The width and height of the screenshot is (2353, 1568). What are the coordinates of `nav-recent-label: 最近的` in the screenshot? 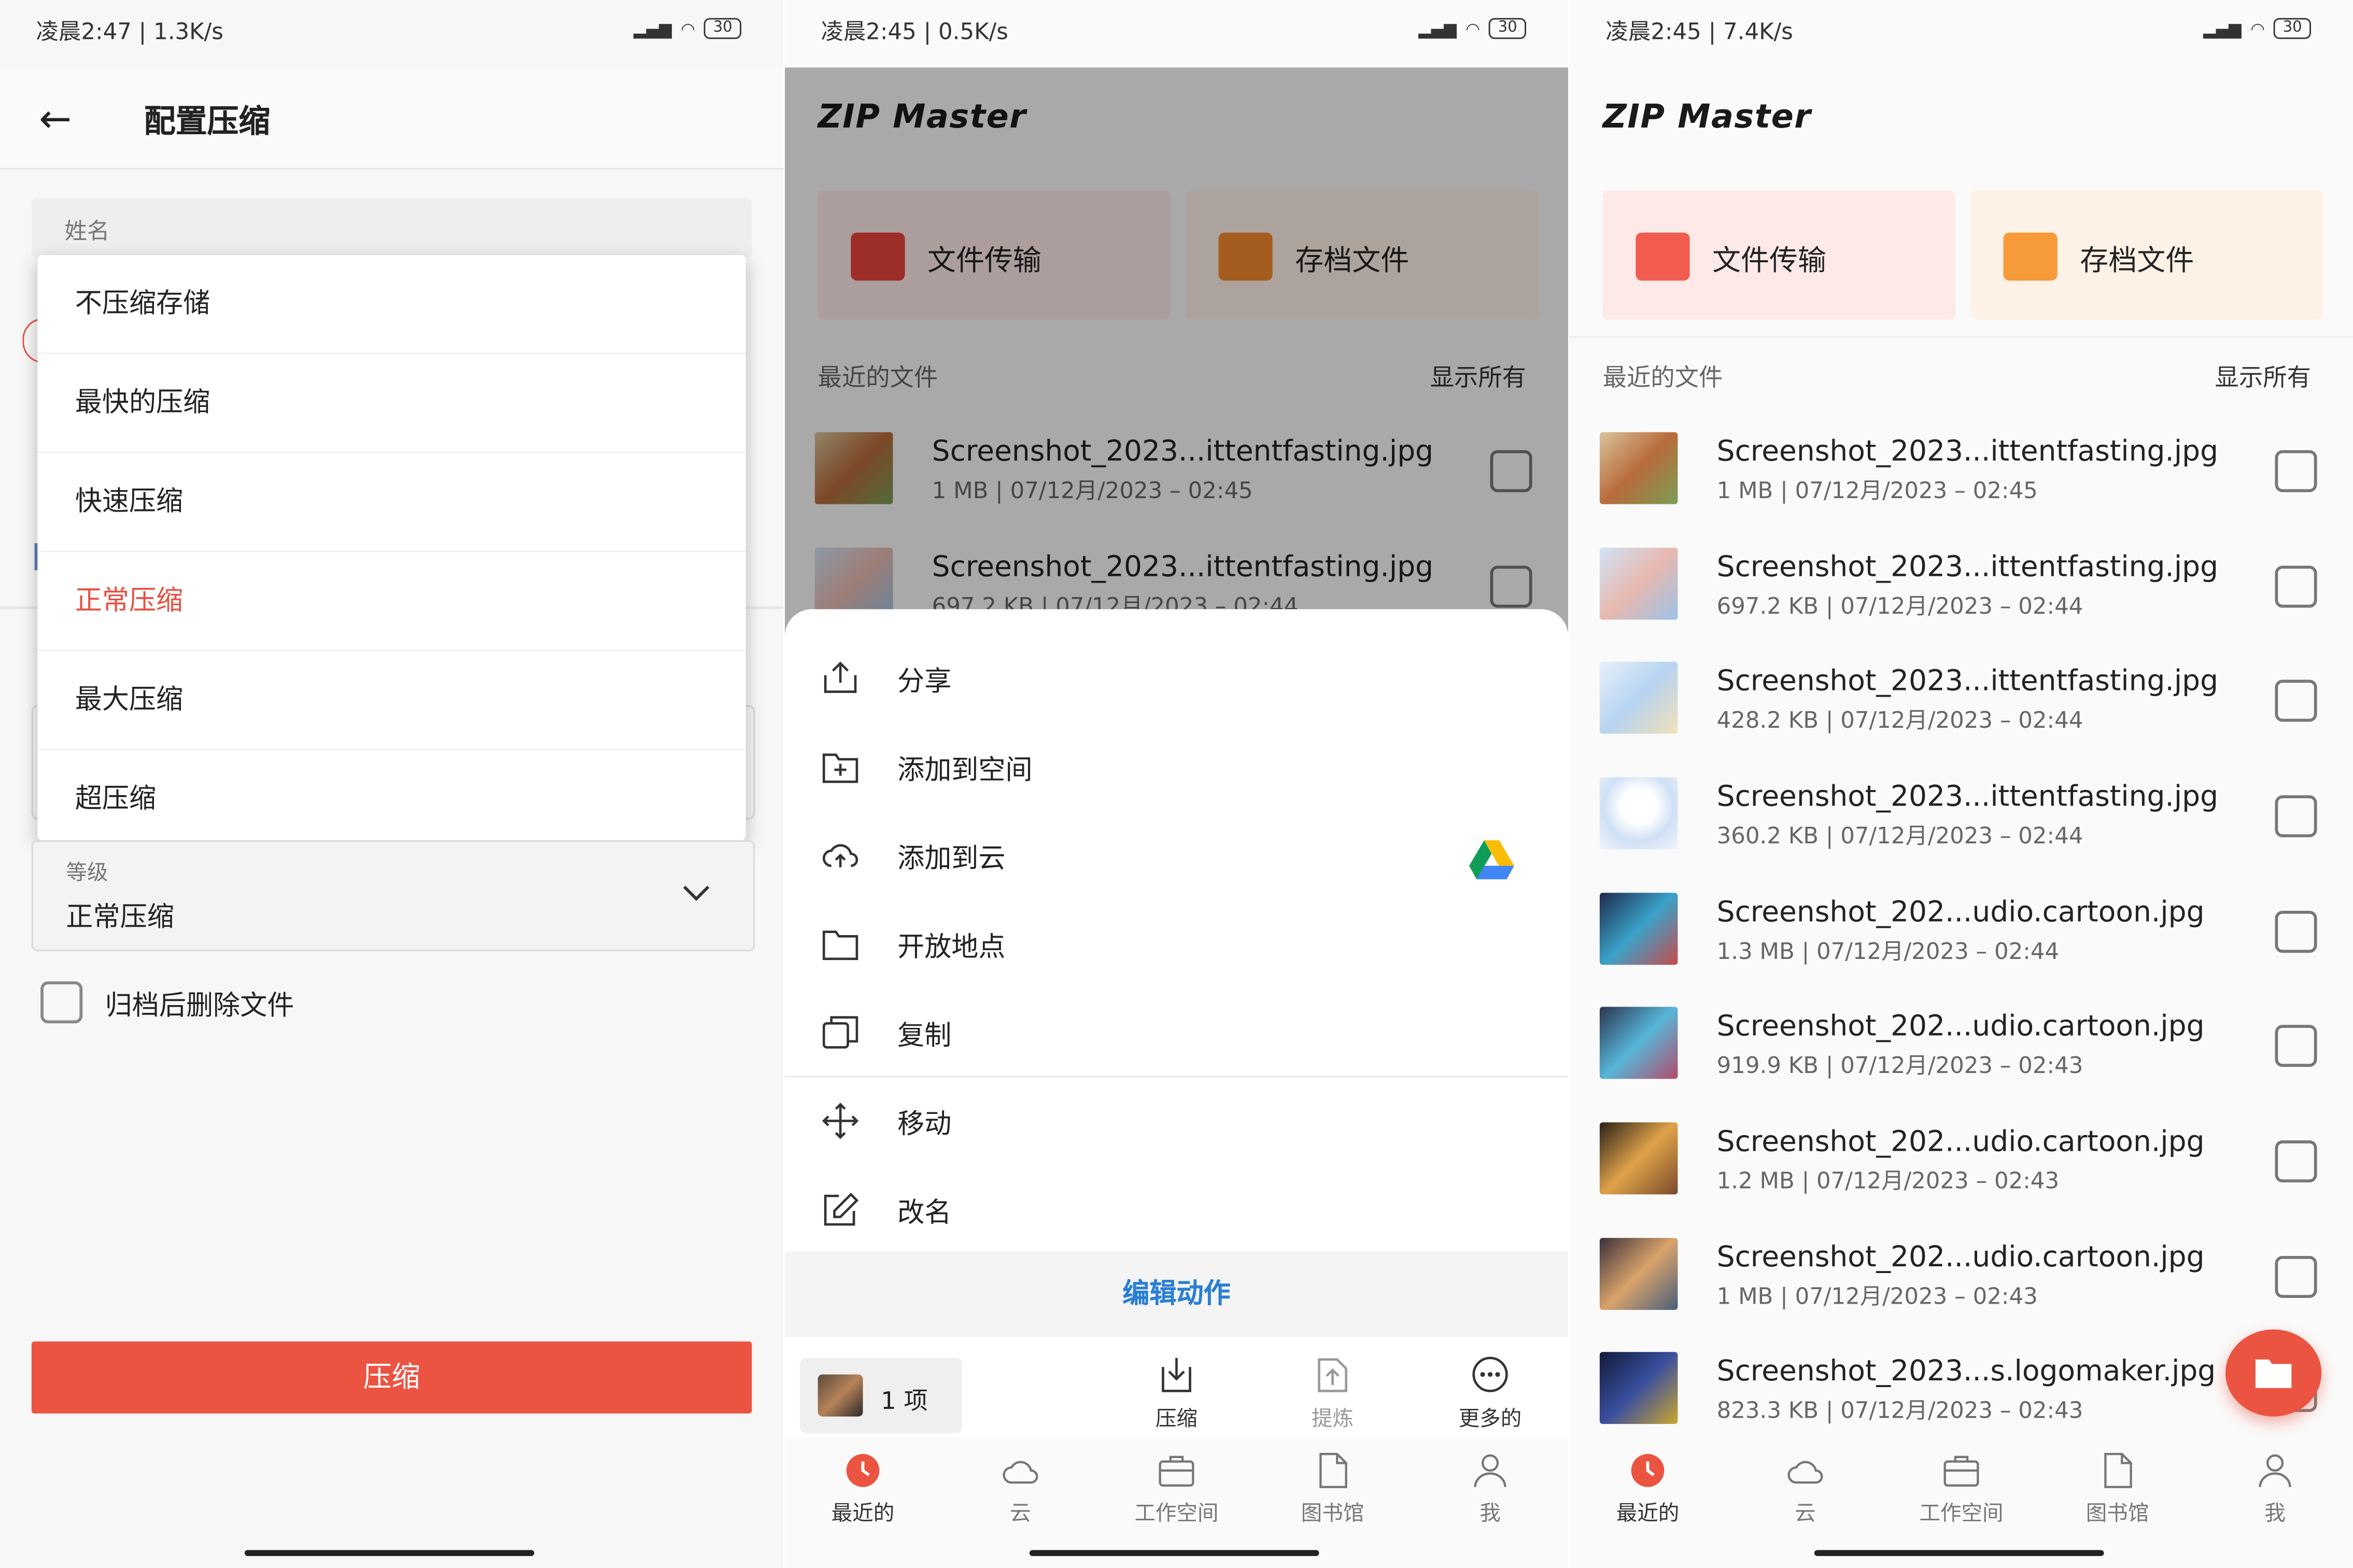 It's located at (863, 1514).